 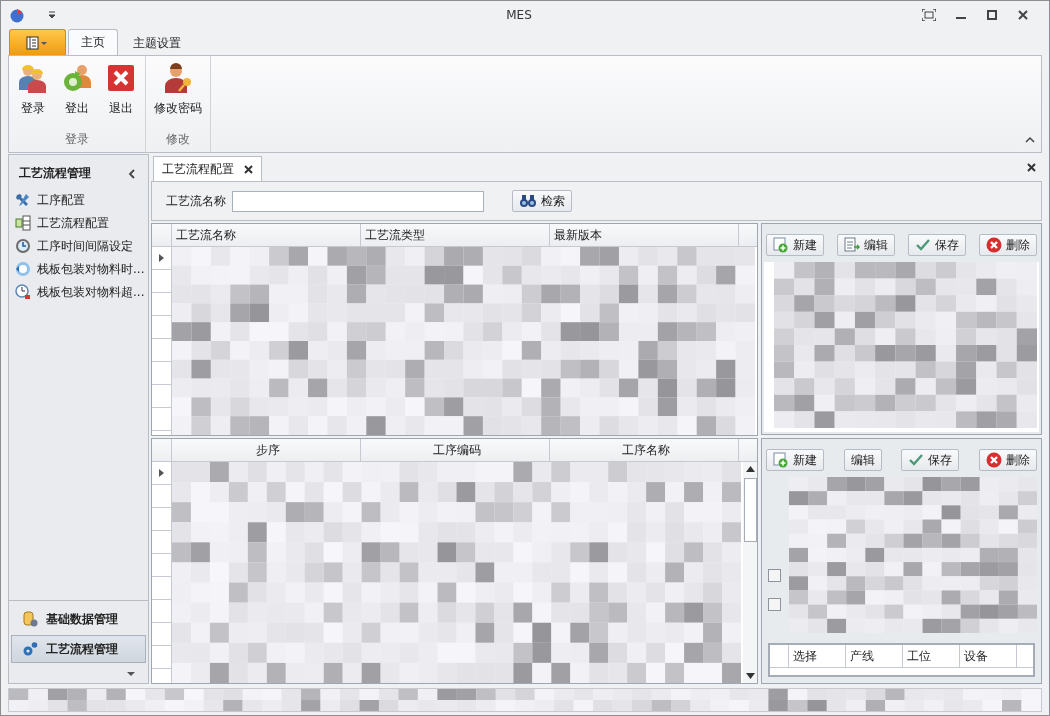 What do you see at coordinates (178, 78) in the screenshot?
I see `user-key-icon` at bounding box center [178, 78].